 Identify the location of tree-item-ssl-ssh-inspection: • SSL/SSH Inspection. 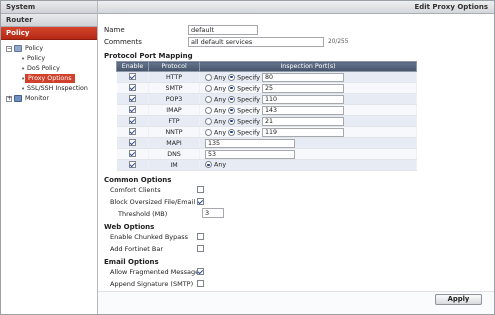
(49, 89).